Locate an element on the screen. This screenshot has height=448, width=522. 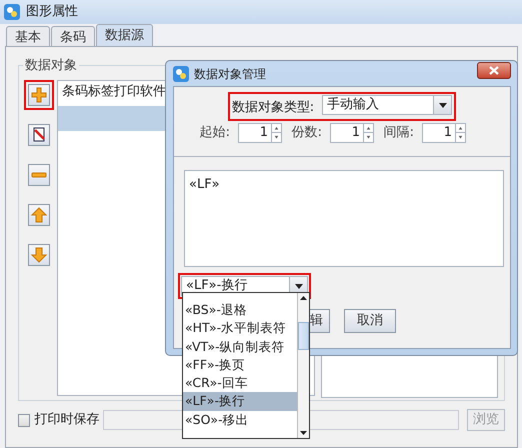
move-down-button is located at coordinates (39, 255).